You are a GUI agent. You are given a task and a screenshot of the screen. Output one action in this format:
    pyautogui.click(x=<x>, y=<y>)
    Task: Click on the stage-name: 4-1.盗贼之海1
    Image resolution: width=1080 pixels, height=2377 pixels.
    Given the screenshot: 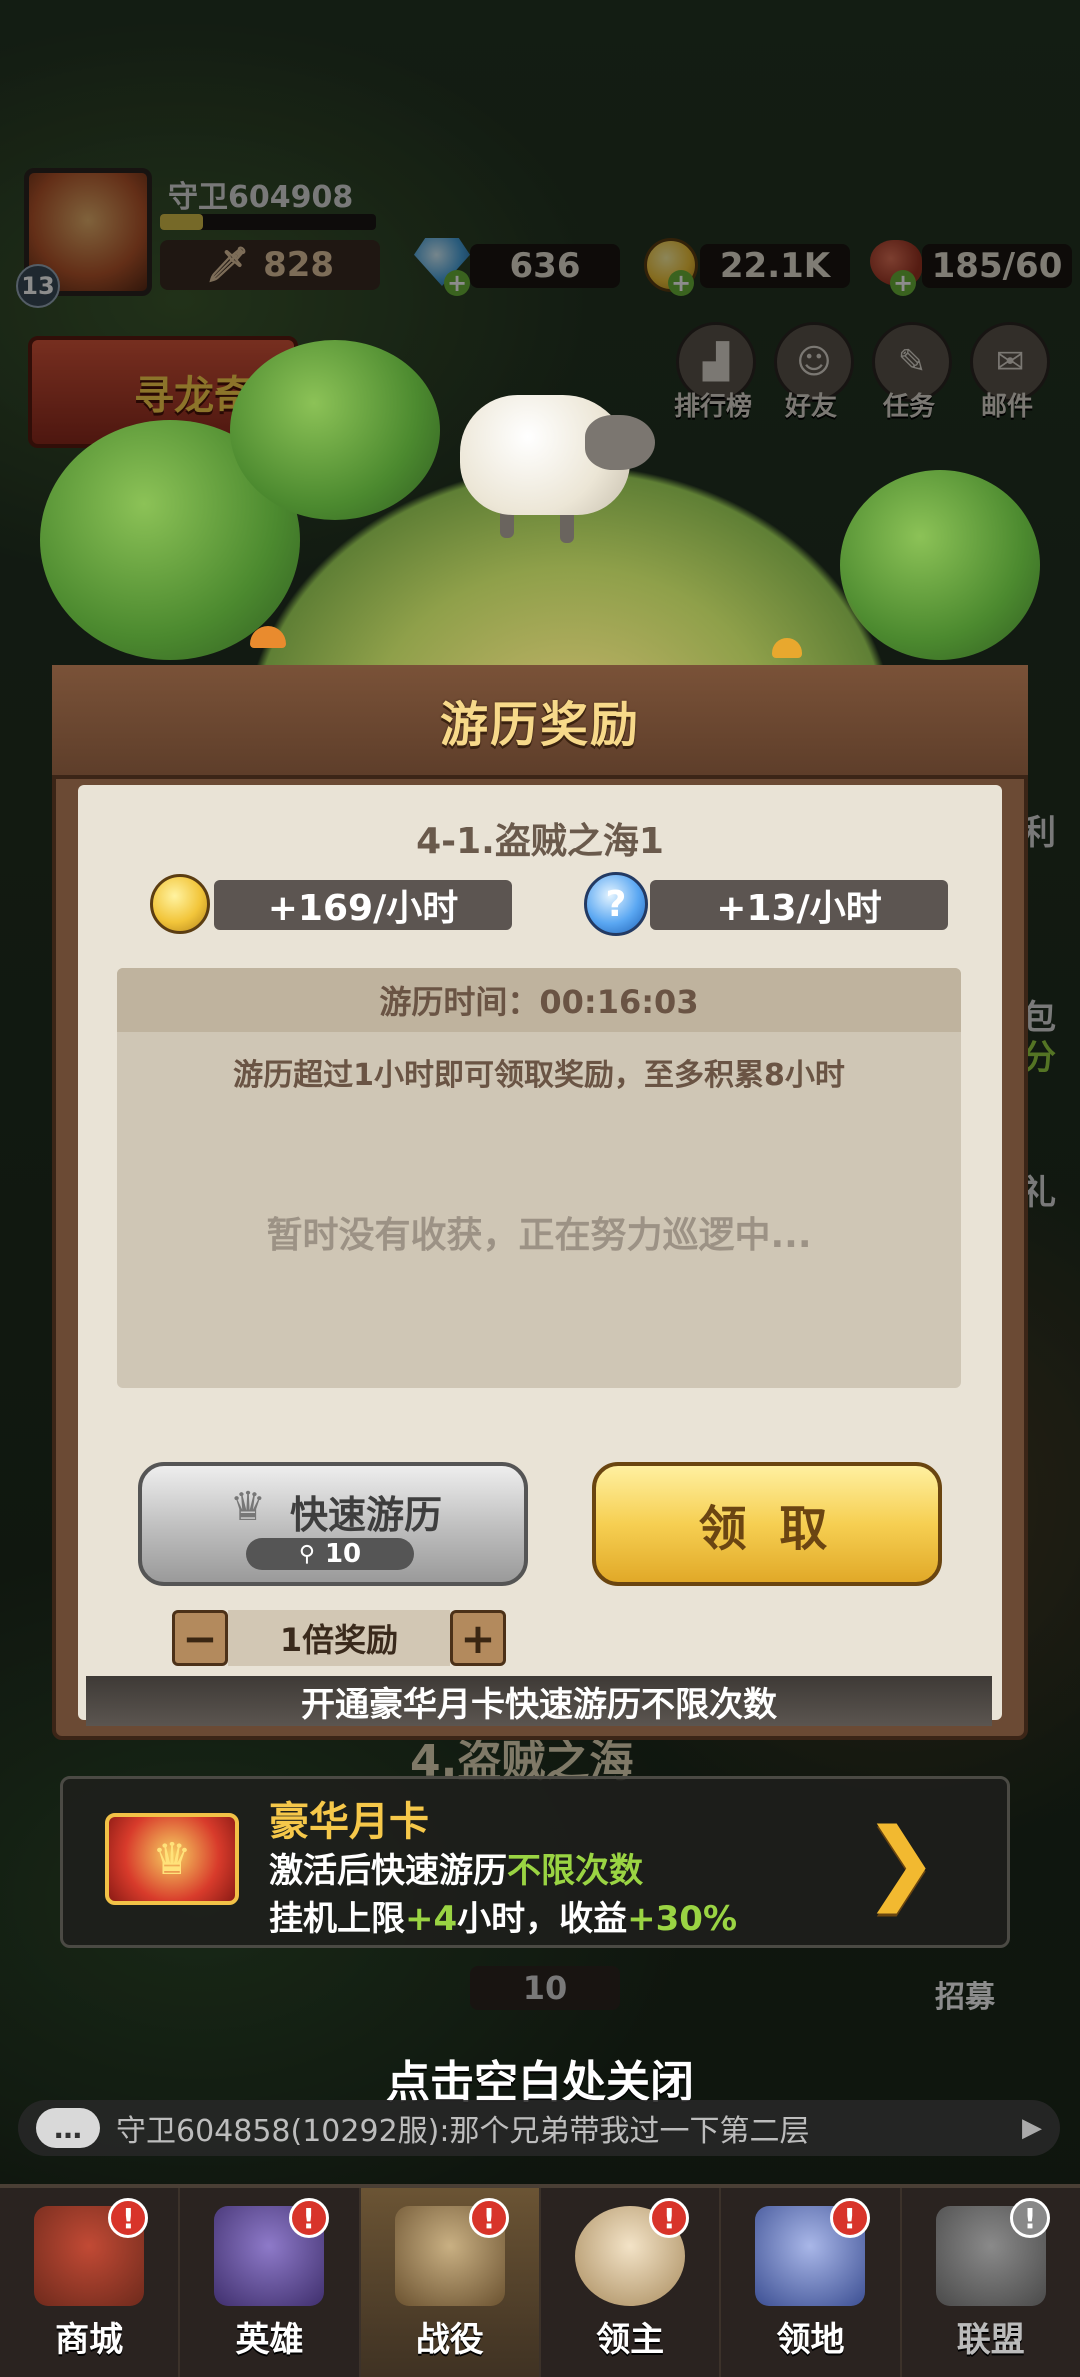 What is the action you would take?
    pyautogui.click(x=540, y=841)
    